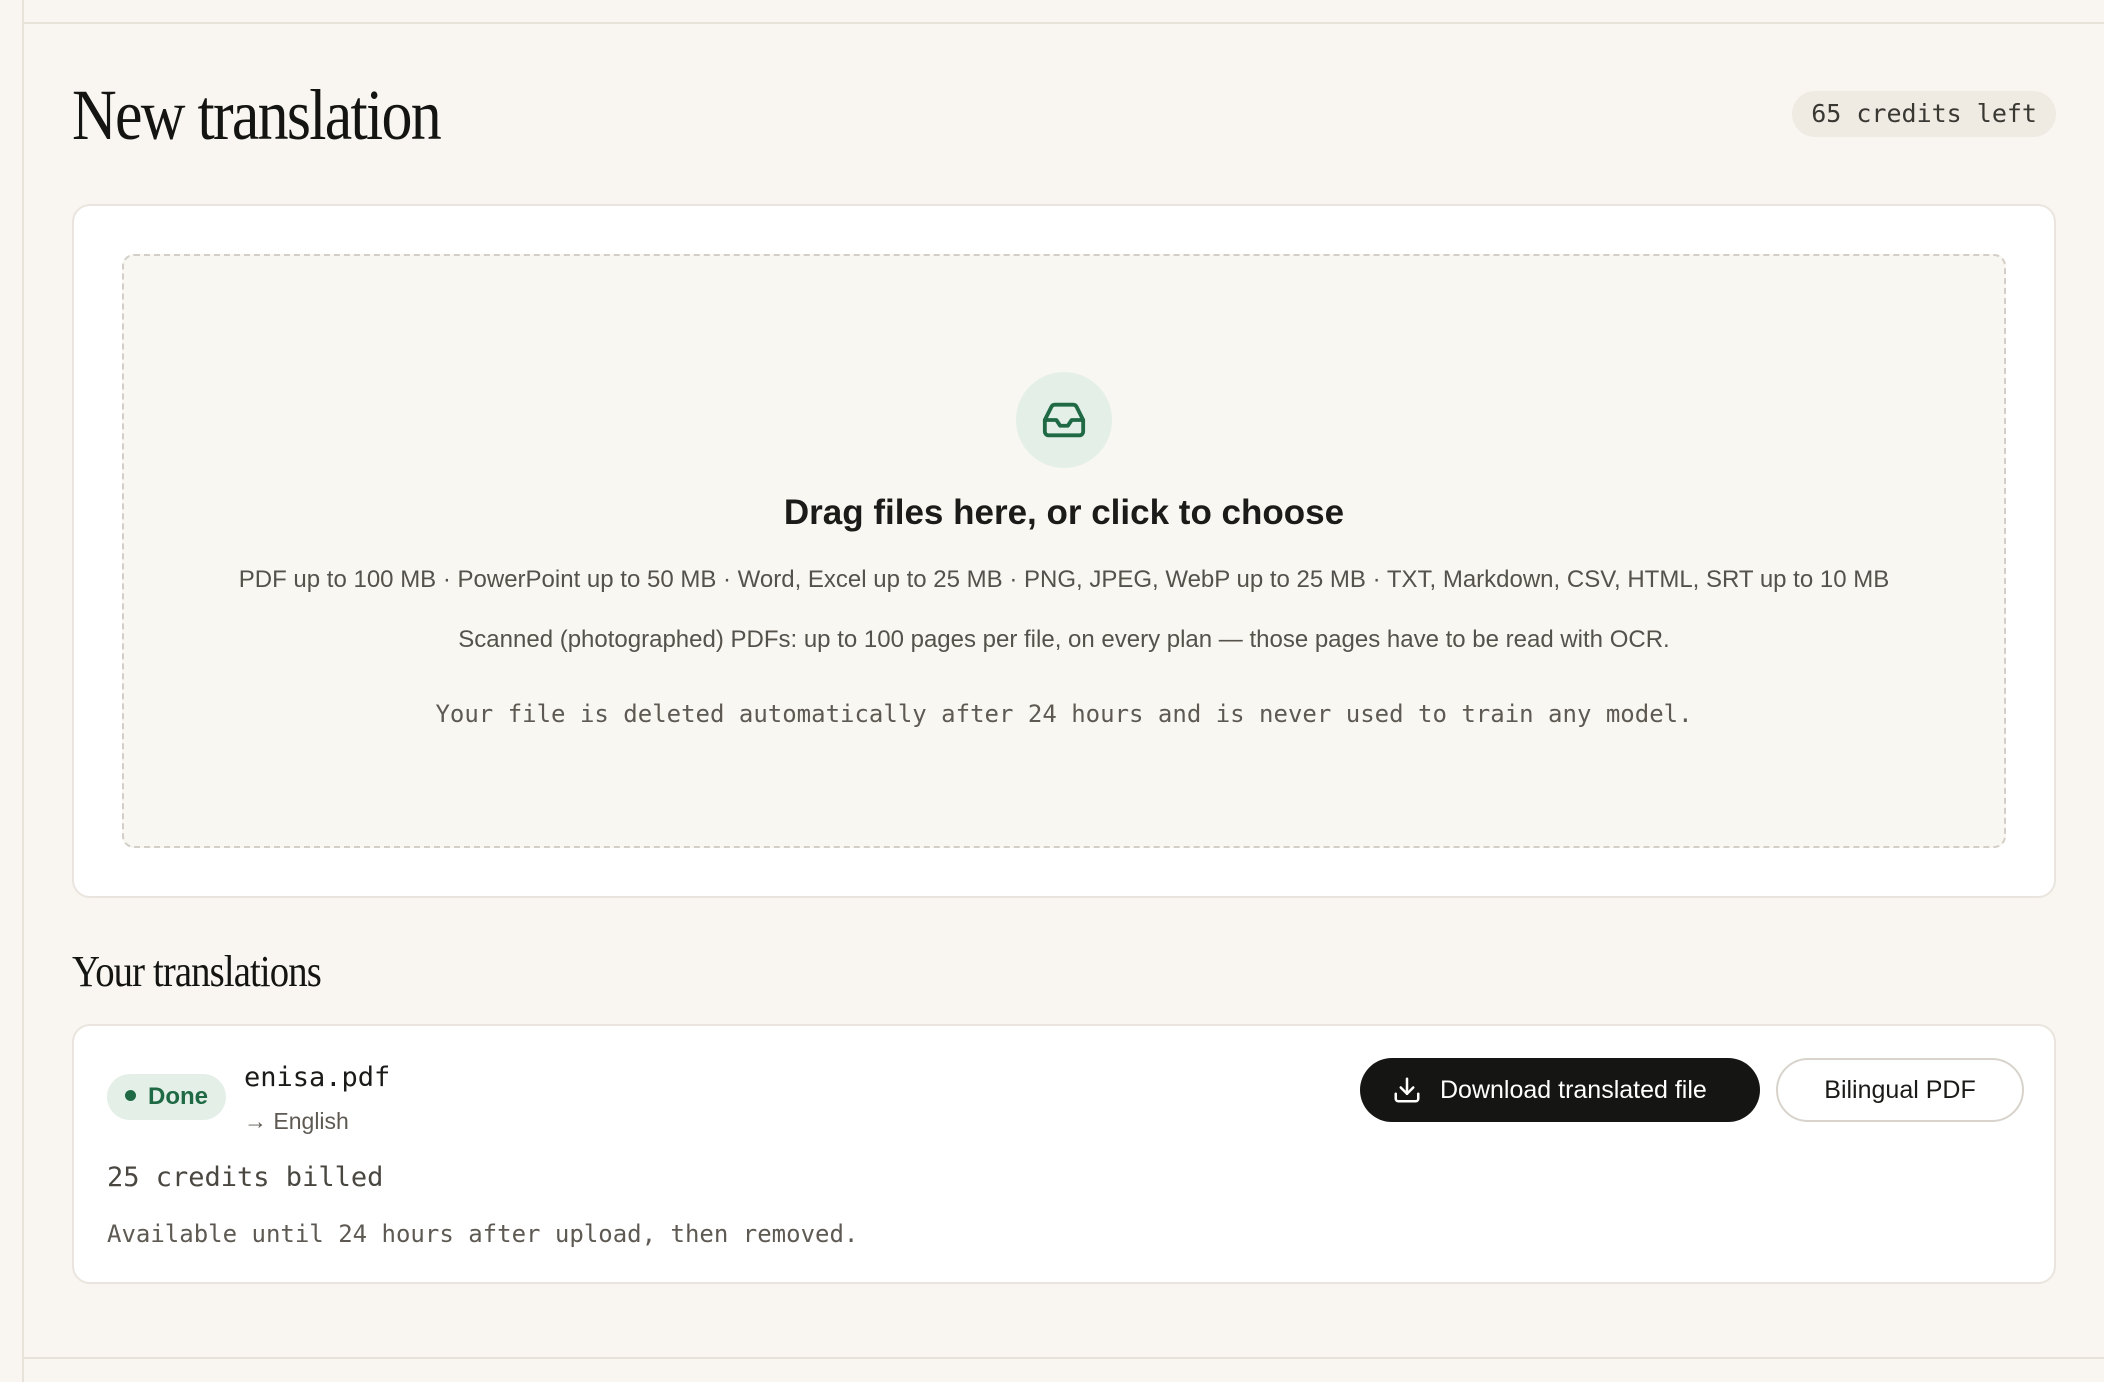  Describe the element at coordinates (317, 1077) in the screenshot. I see `file-name: enisa.pdf` at that location.